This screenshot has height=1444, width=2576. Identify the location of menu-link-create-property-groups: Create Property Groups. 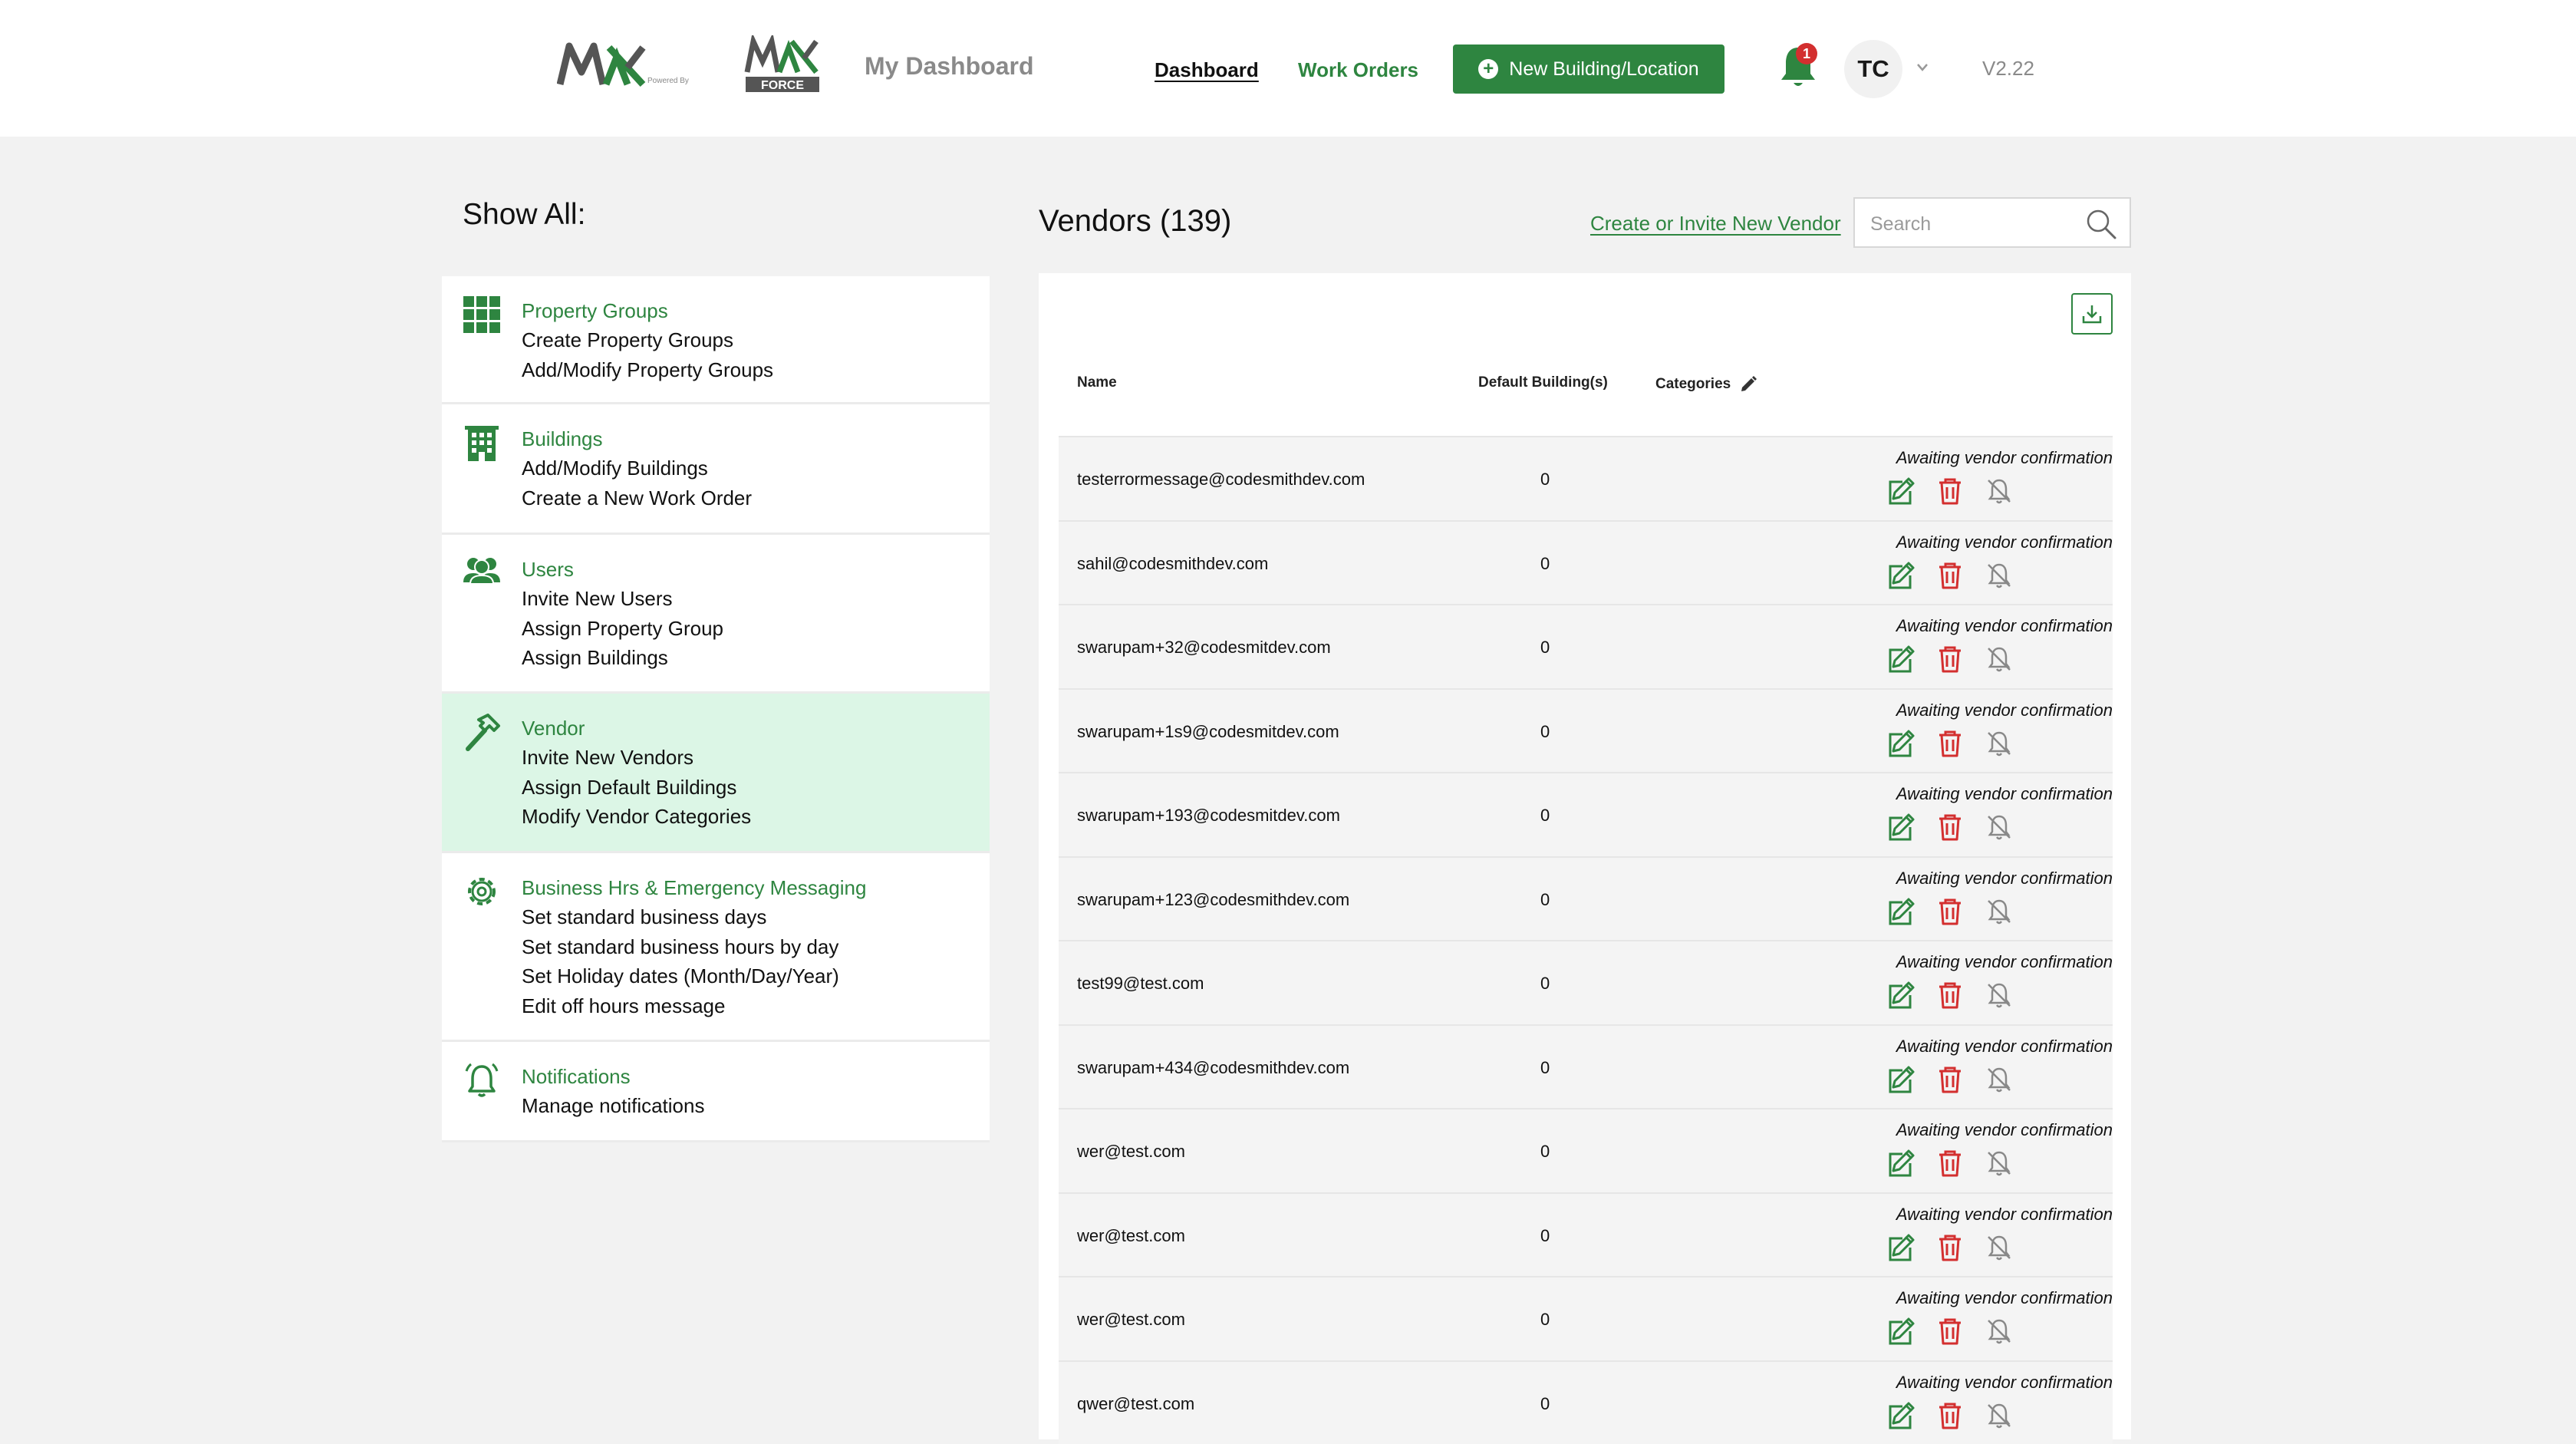
(756, 340).